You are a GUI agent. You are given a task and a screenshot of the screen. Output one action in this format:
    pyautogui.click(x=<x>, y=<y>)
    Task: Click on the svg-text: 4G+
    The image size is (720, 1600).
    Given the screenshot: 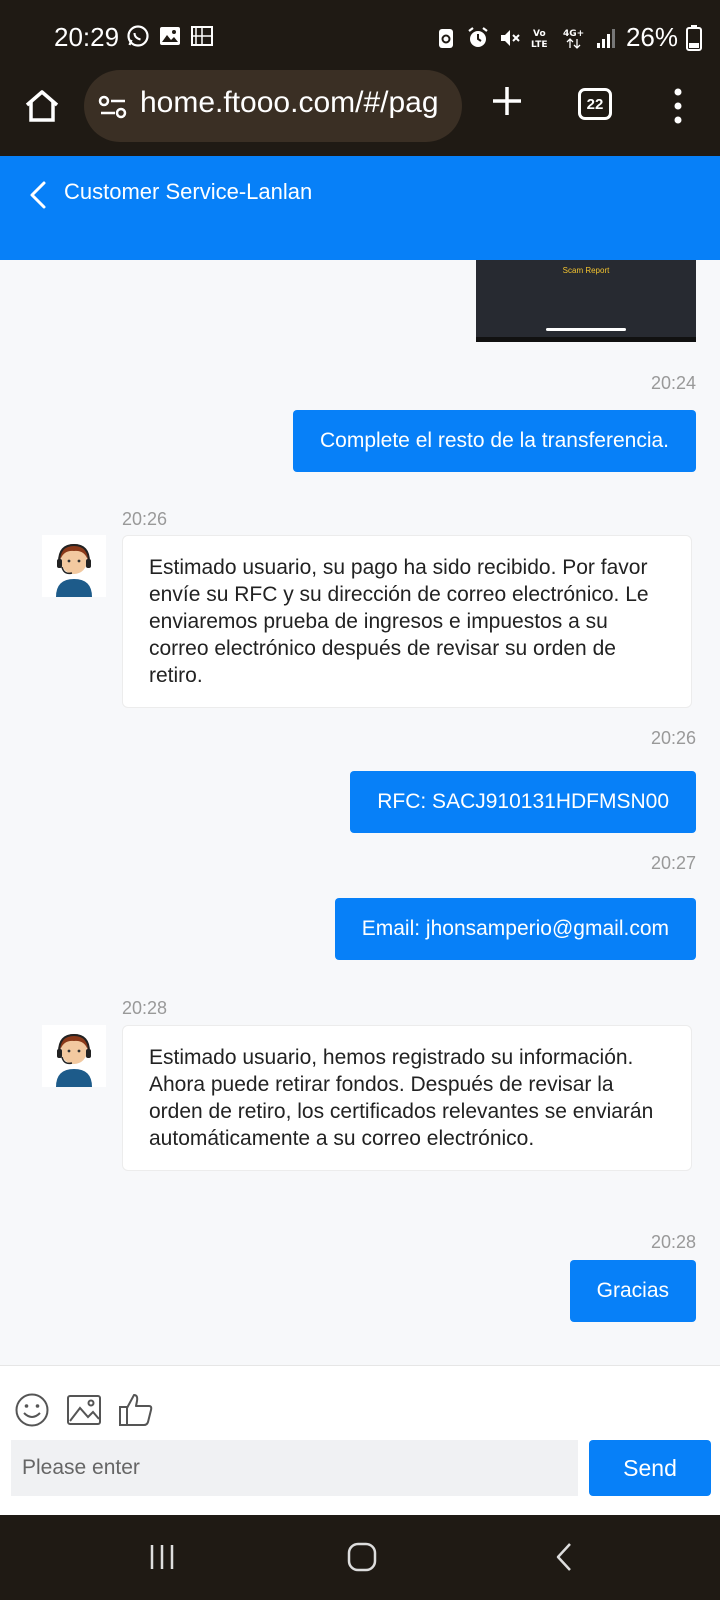 What is the action you would take?
    pyautogui.click(x=573, y=34)
    